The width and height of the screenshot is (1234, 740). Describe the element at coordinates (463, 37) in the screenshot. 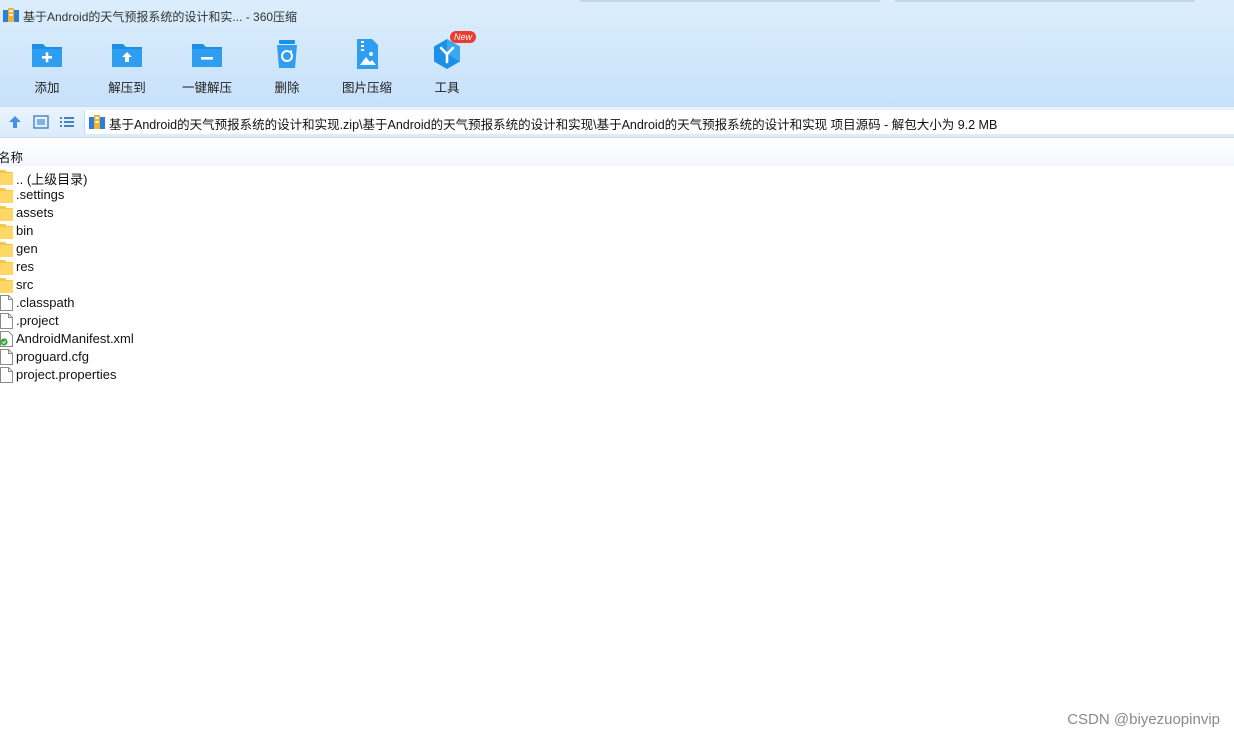

I see `new-badge: New` at that location.